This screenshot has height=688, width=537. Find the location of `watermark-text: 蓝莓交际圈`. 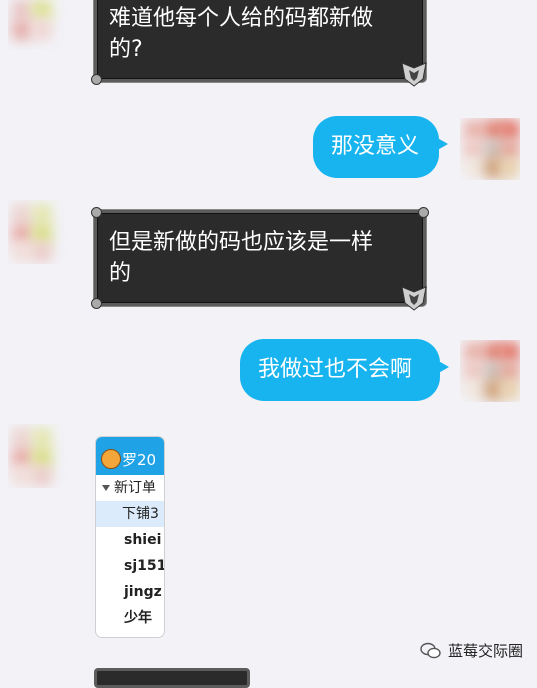

watermark-text: 蓝莓交际圈 is located at coordinates (485, 651).